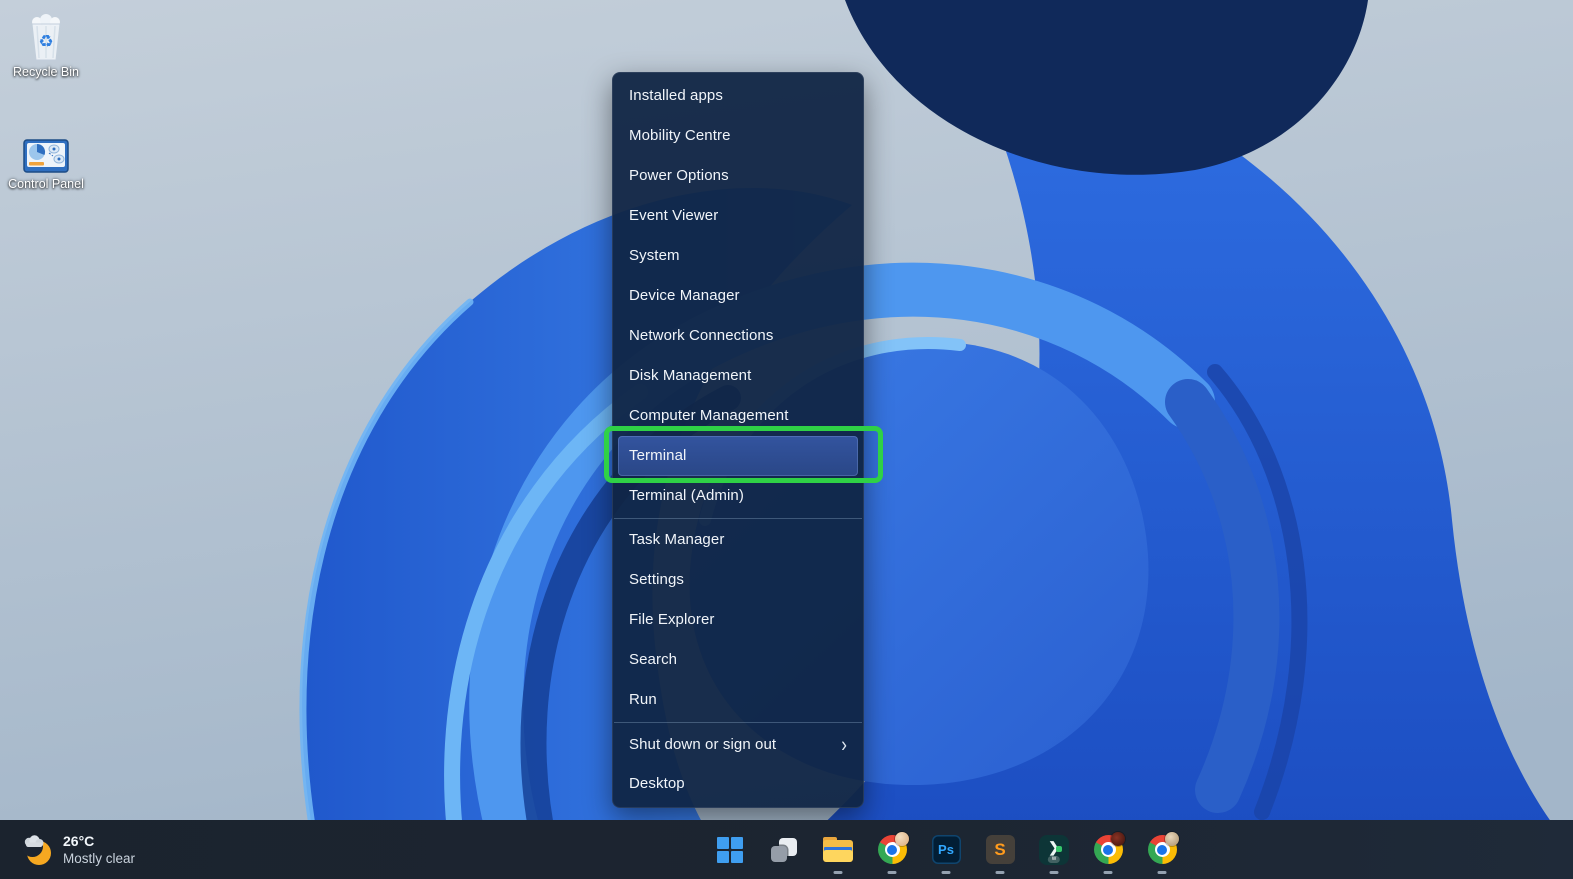 The height and width of the screenshot is (879, 1573). Describe the element at coordinates (738, 540) in the screenshot. I see `menu-item-task-manager: Task Manager` at that location.